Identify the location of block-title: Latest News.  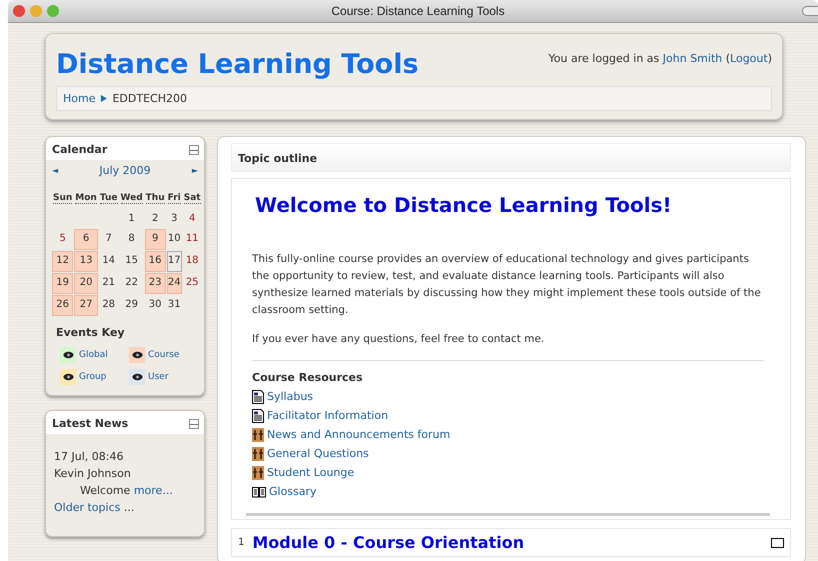
(90, 423).